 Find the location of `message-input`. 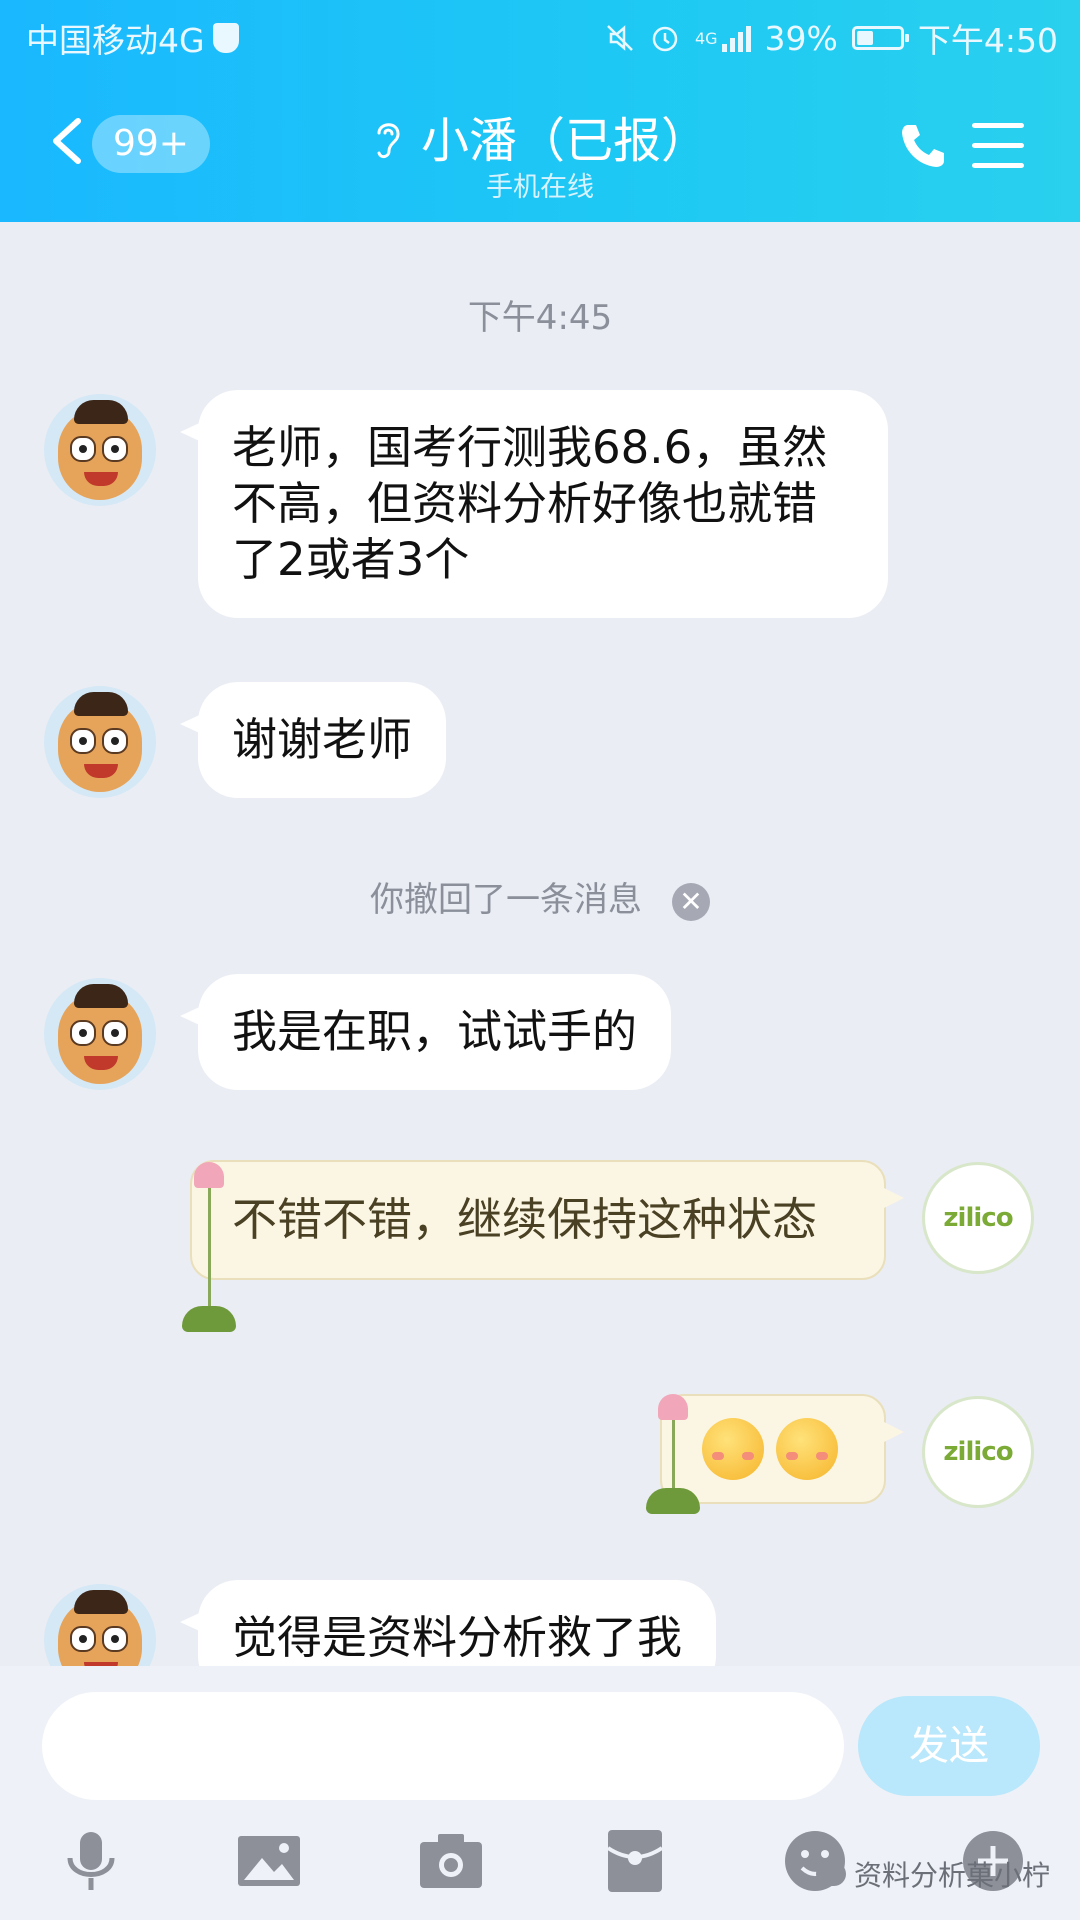

message-input is located at coordinates (443, 1746).